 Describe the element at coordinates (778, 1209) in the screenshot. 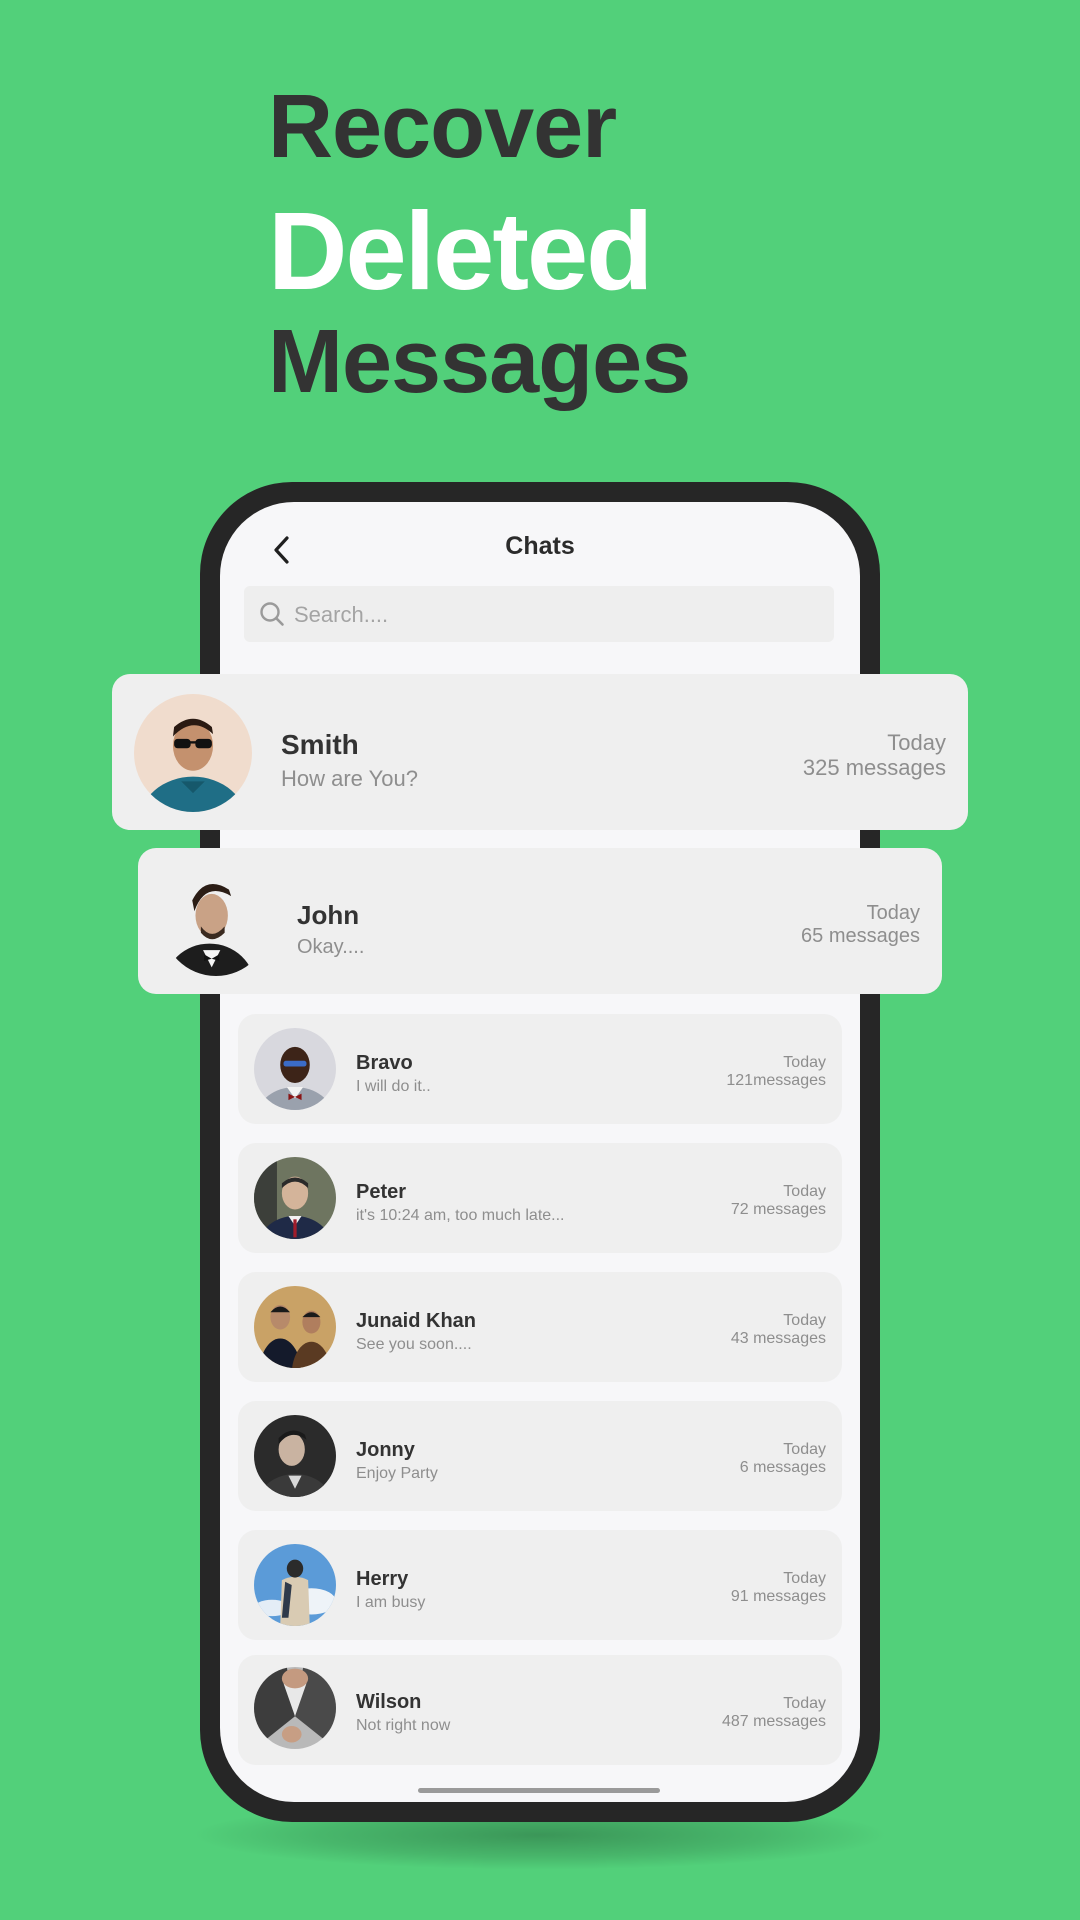

I see `chat-count: 72 messages` at that location.